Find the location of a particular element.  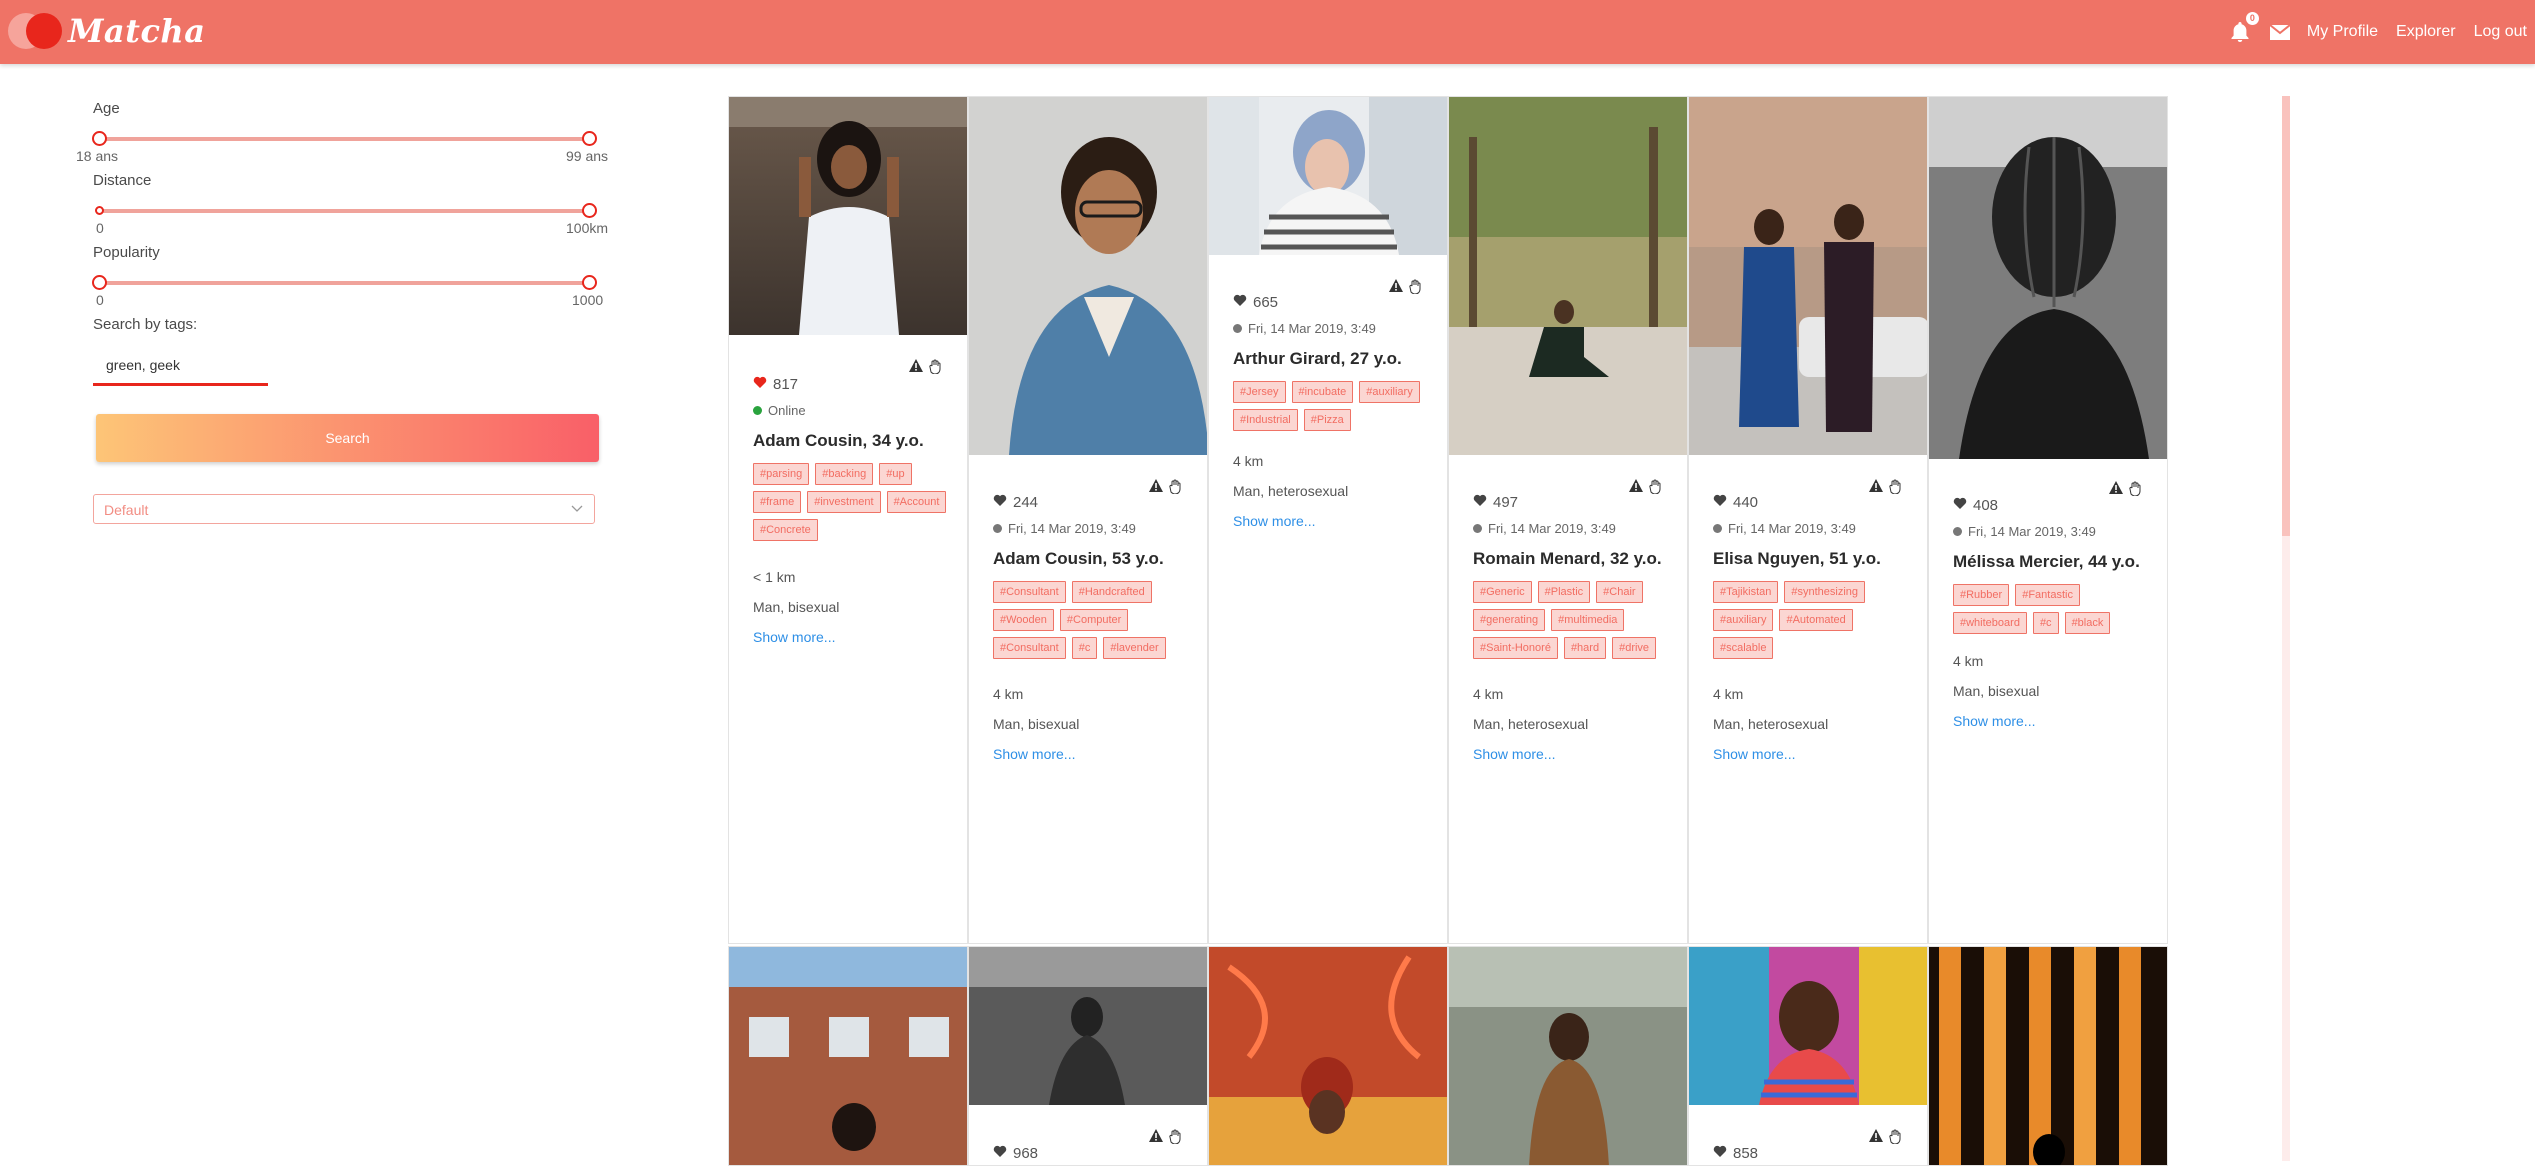

nav-link-my-profile: My Profile is located at coordinates (2342, 32).